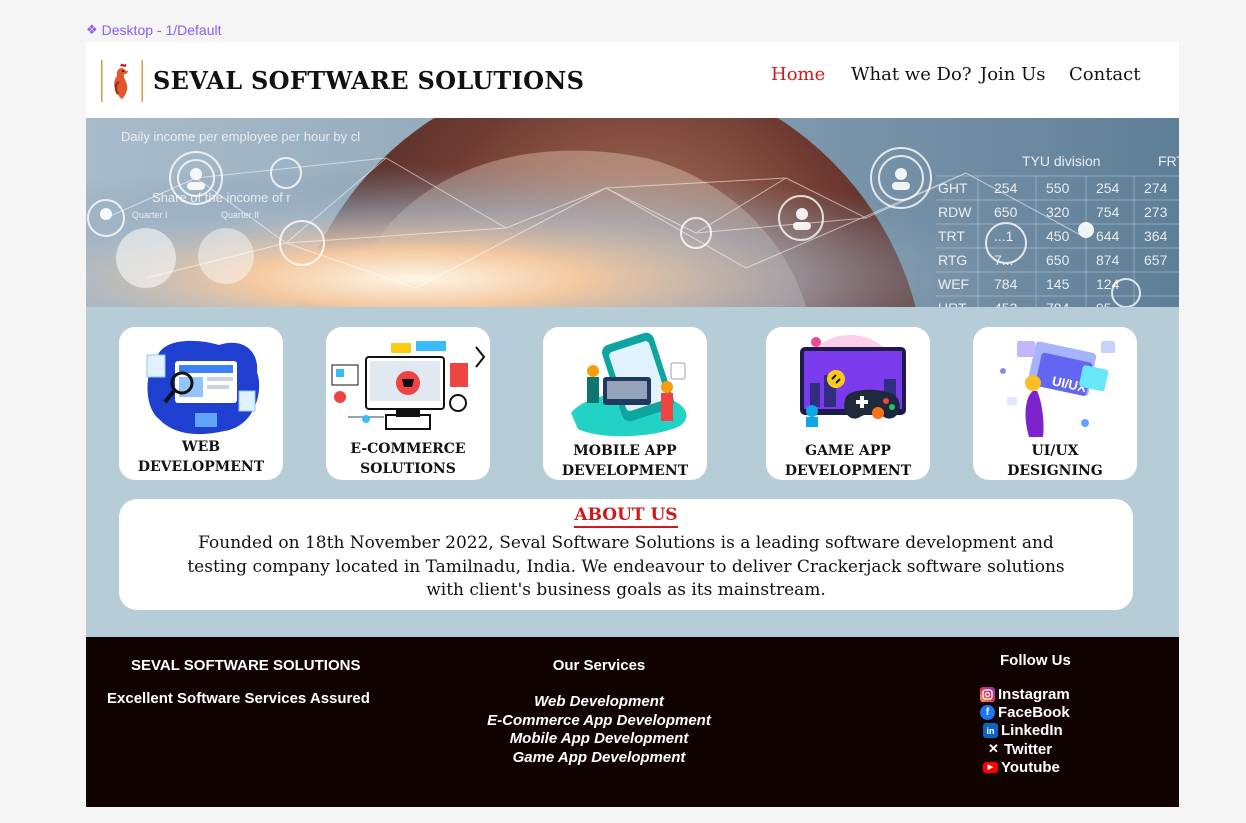 The width and height of the screenshot is (1246, 823). What do you see at coordinates (369, 80) in the screenshot?
I see `brand-name: SEVAL SOFTWARE SOLUTIONS` at bounding box center [369, 80].